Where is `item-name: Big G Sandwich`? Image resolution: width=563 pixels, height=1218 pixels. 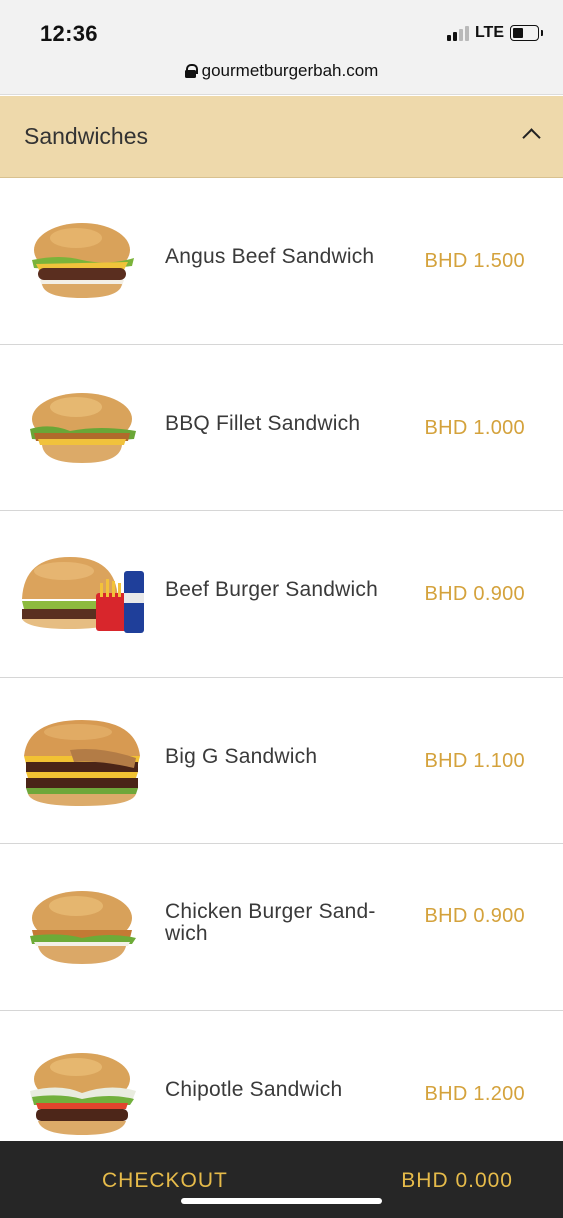 item-name: Big G Sandwich is located at coordinates (241, 756).